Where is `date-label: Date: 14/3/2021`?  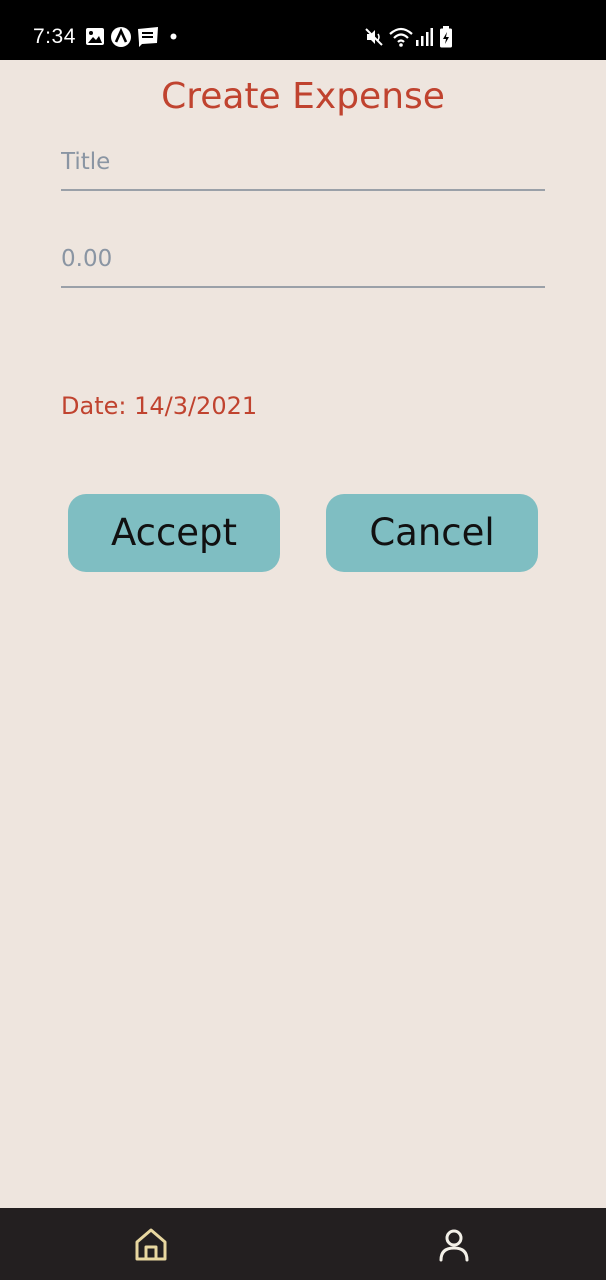
date-label: Date: 14/3/2021 is located at coordinates (159, 406).